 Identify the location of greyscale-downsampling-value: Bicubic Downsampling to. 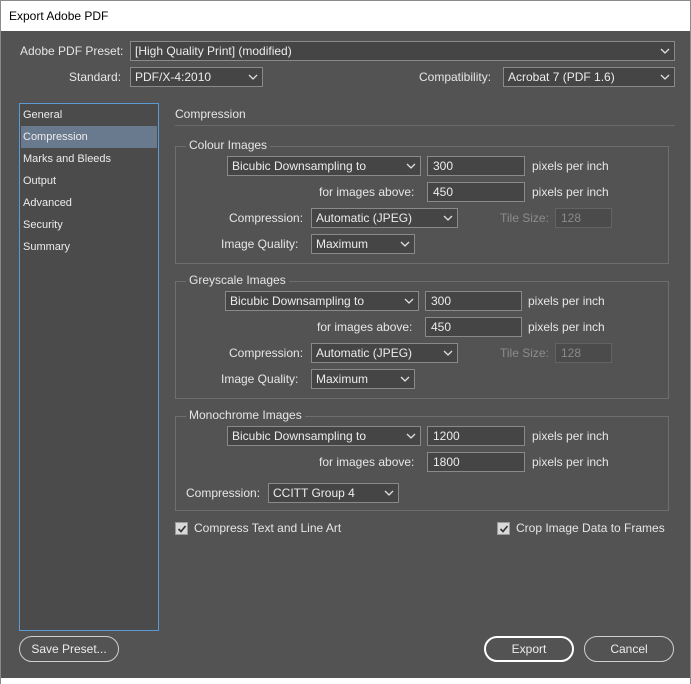
(297, 301).